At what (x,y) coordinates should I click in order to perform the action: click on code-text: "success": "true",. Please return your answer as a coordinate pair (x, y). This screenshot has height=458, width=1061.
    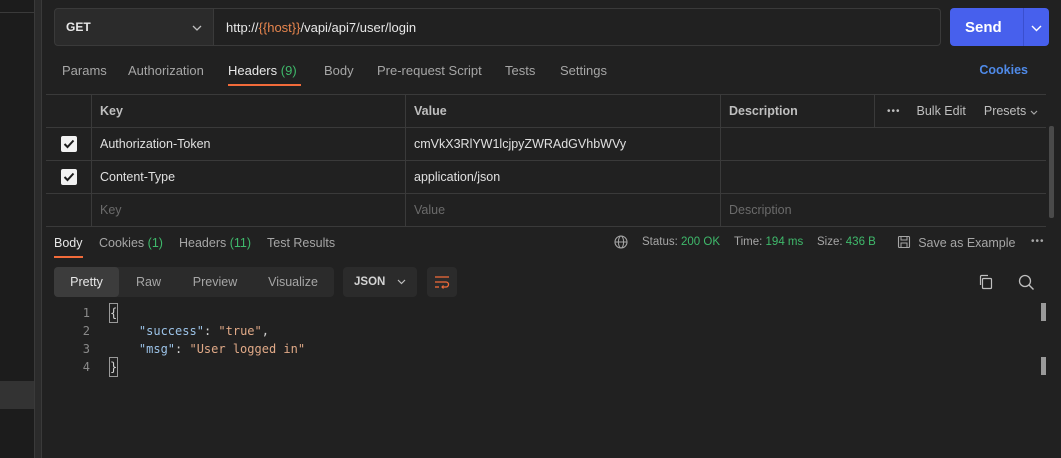
    Looking at the image, I should click on (203, 331).